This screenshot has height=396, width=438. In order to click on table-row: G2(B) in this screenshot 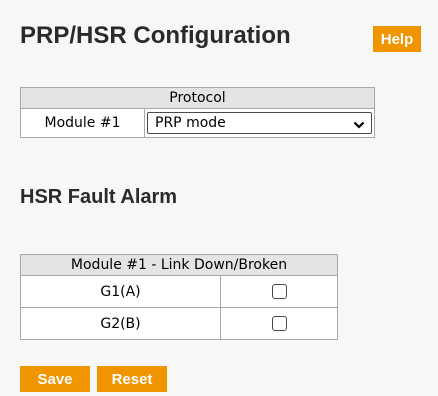, I will do `click(179, 323)`.